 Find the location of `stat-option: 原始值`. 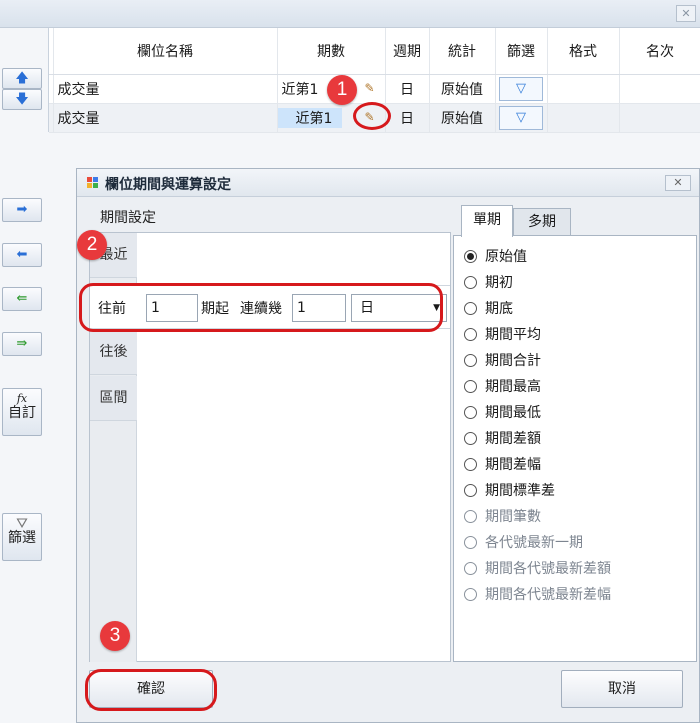

stat-option: 原始值 is located at coordinates (495, 257).